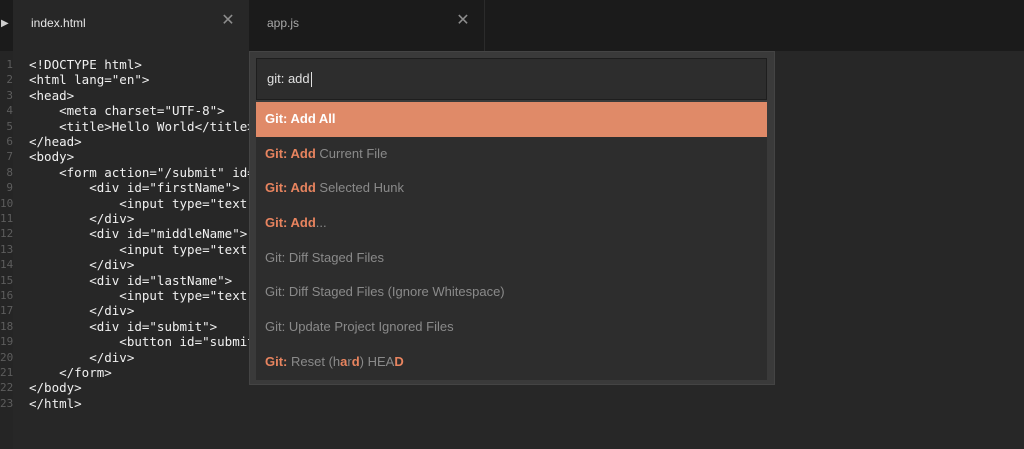 The height and width of the screenshot is (449, 1024). I want to click on code-line: <div id="lastName">, so click(131, 280).